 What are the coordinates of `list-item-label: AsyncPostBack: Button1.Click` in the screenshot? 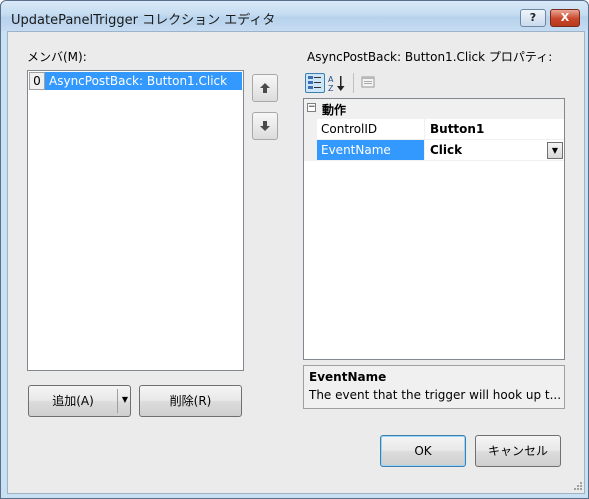 It's located at (143, 81).